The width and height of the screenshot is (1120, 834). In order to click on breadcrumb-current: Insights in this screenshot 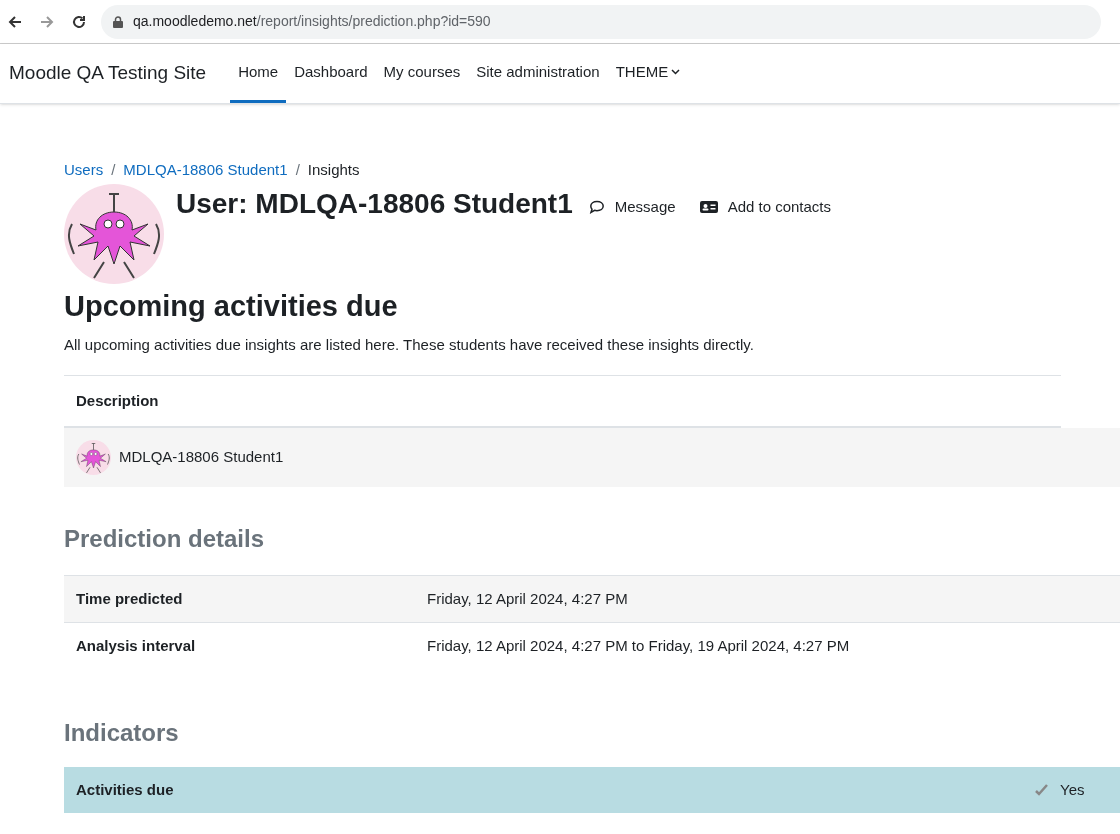, I will do `click(333, 169)`.